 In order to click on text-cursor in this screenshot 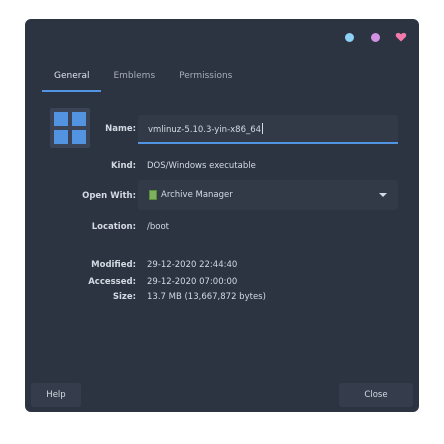, I will do `click(263, 128)`.